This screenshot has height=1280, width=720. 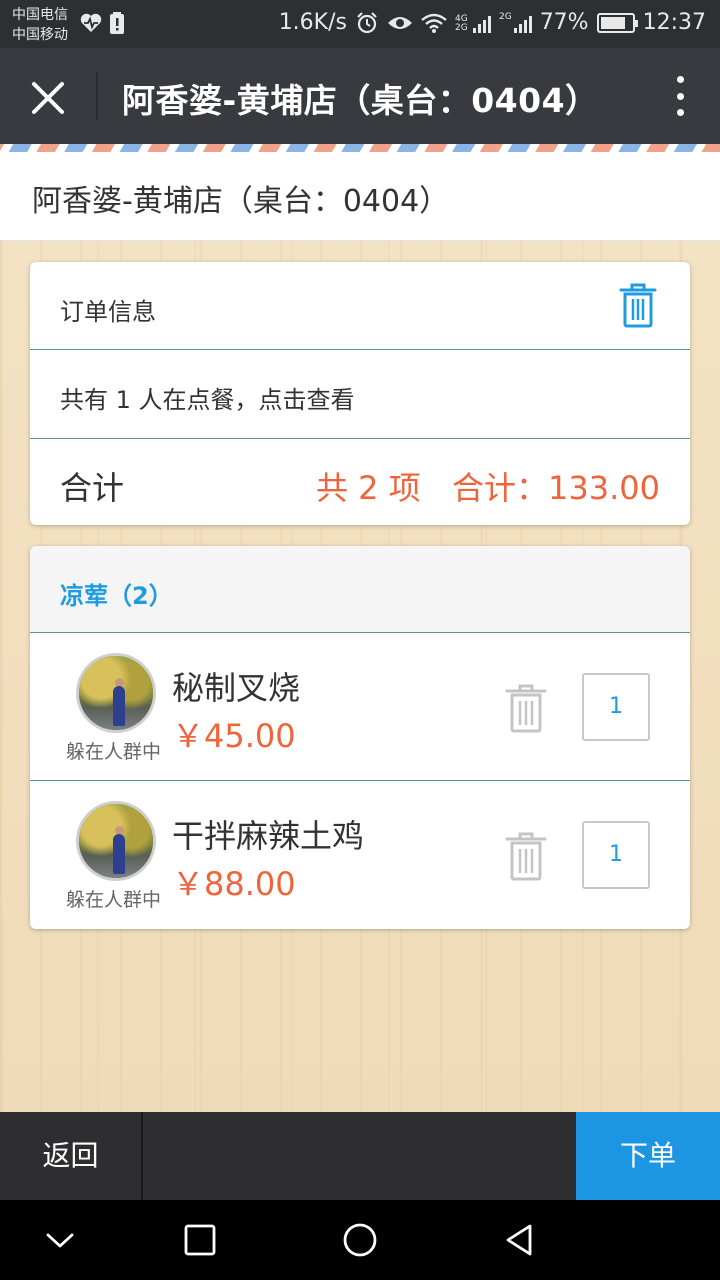 What do you see at coordinates (200, 1240) in the screenshot?
I see `recent-apps-icon` at bounding box center [200, 1240].